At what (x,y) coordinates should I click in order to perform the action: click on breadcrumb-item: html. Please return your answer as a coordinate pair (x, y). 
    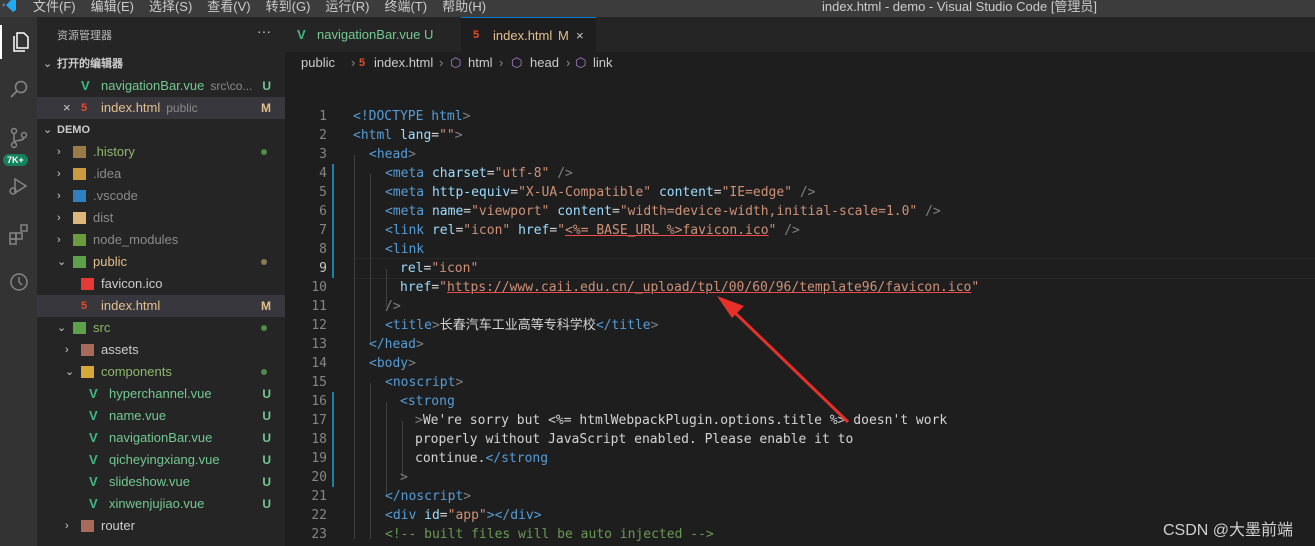
    Looking at the image, I should click on (480, 63).